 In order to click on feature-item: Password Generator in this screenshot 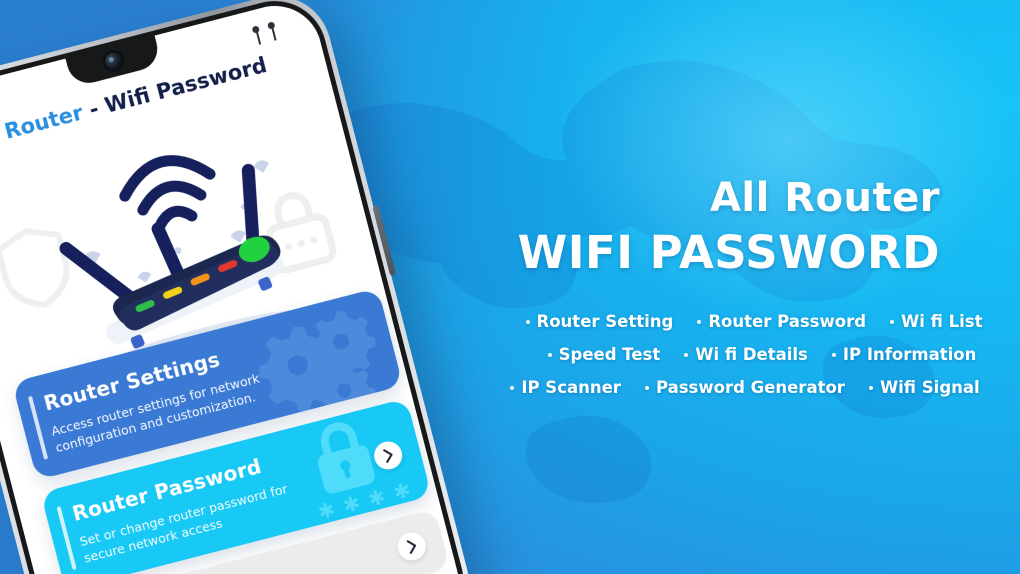, I will do `click(744, 387)`.